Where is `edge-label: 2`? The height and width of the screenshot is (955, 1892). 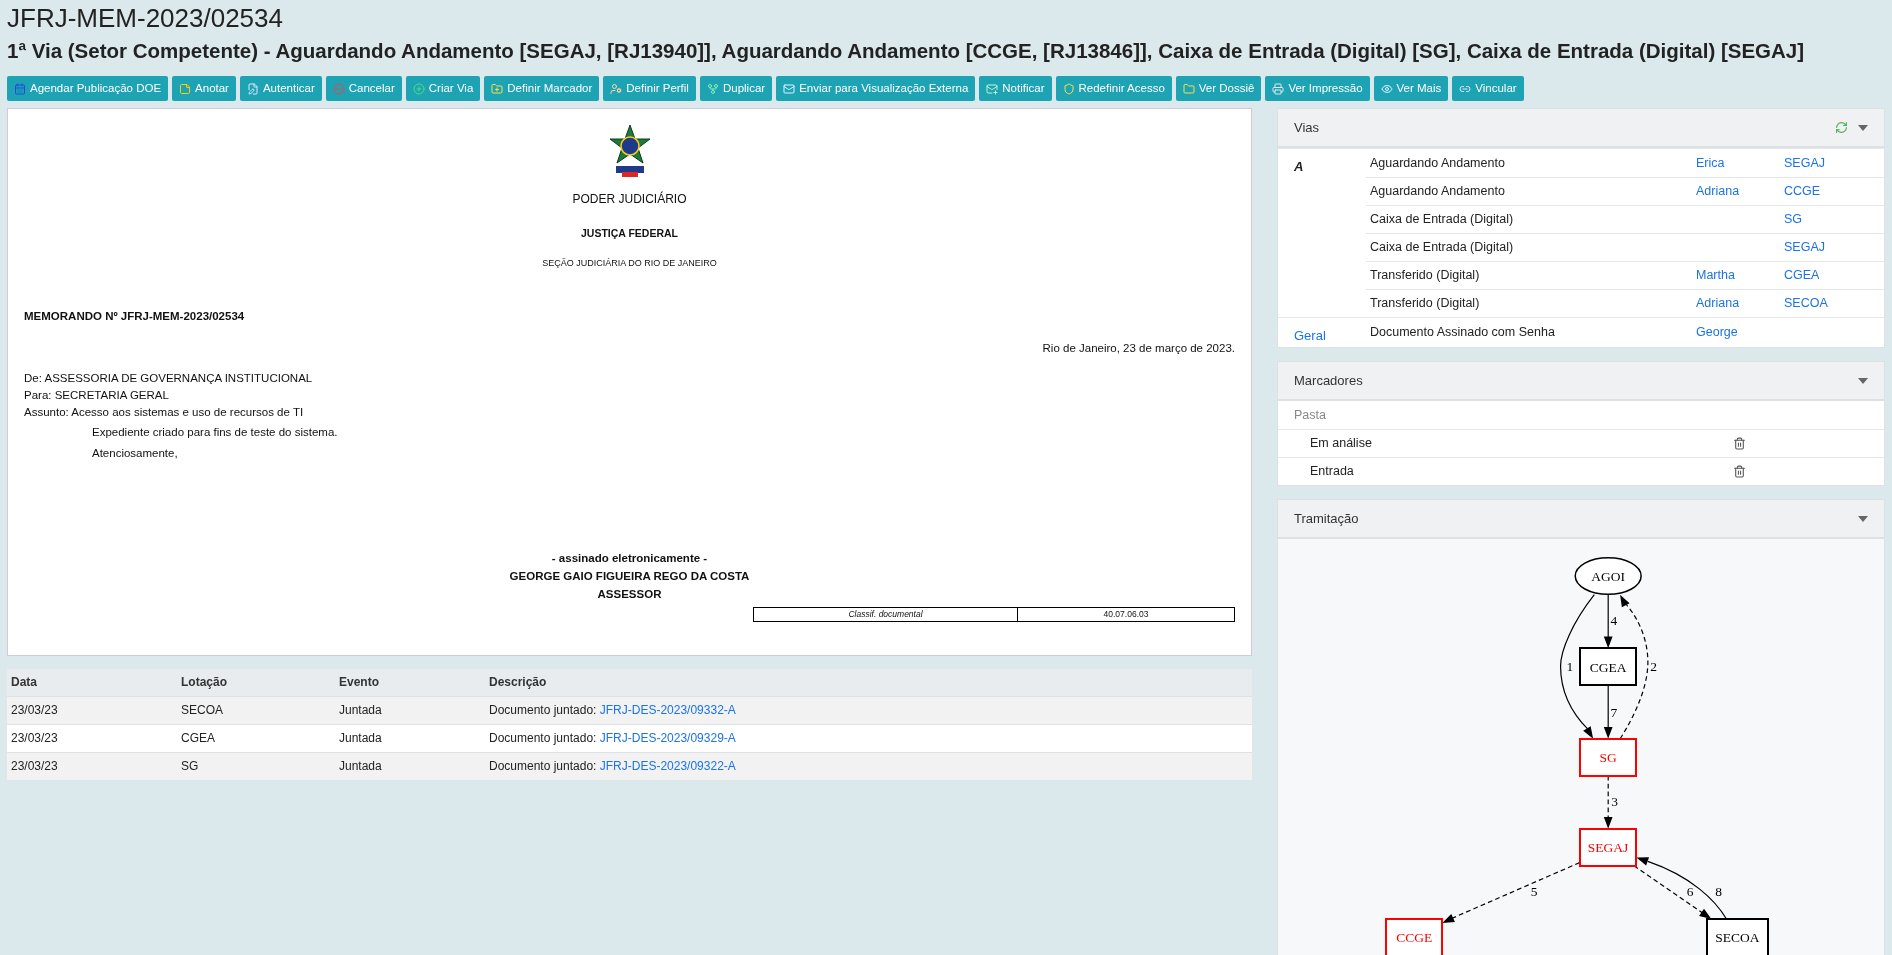 edge-label: 2 is located at coordinates (1653, 666).